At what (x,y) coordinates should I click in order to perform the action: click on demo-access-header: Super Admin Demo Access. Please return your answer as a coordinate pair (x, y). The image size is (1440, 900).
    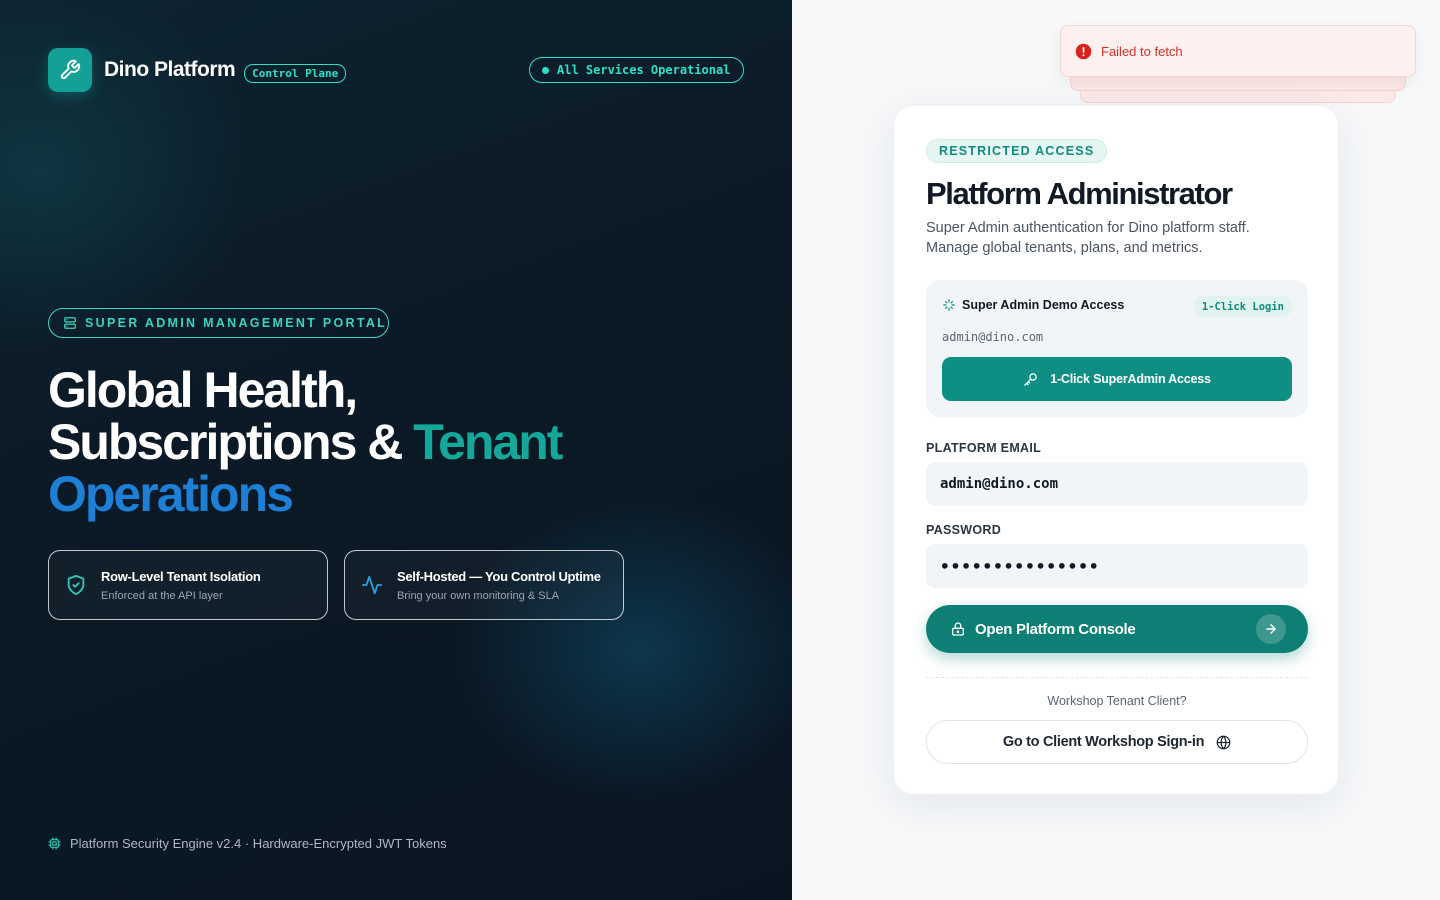
    Looking at the image, I should click on (1033, 305).